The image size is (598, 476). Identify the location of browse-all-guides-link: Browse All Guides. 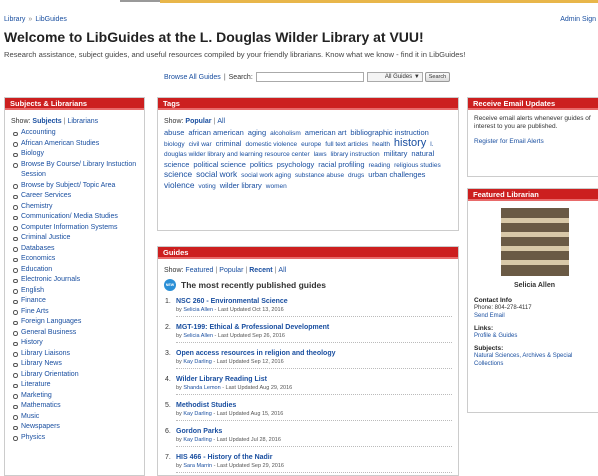
(192, 77).